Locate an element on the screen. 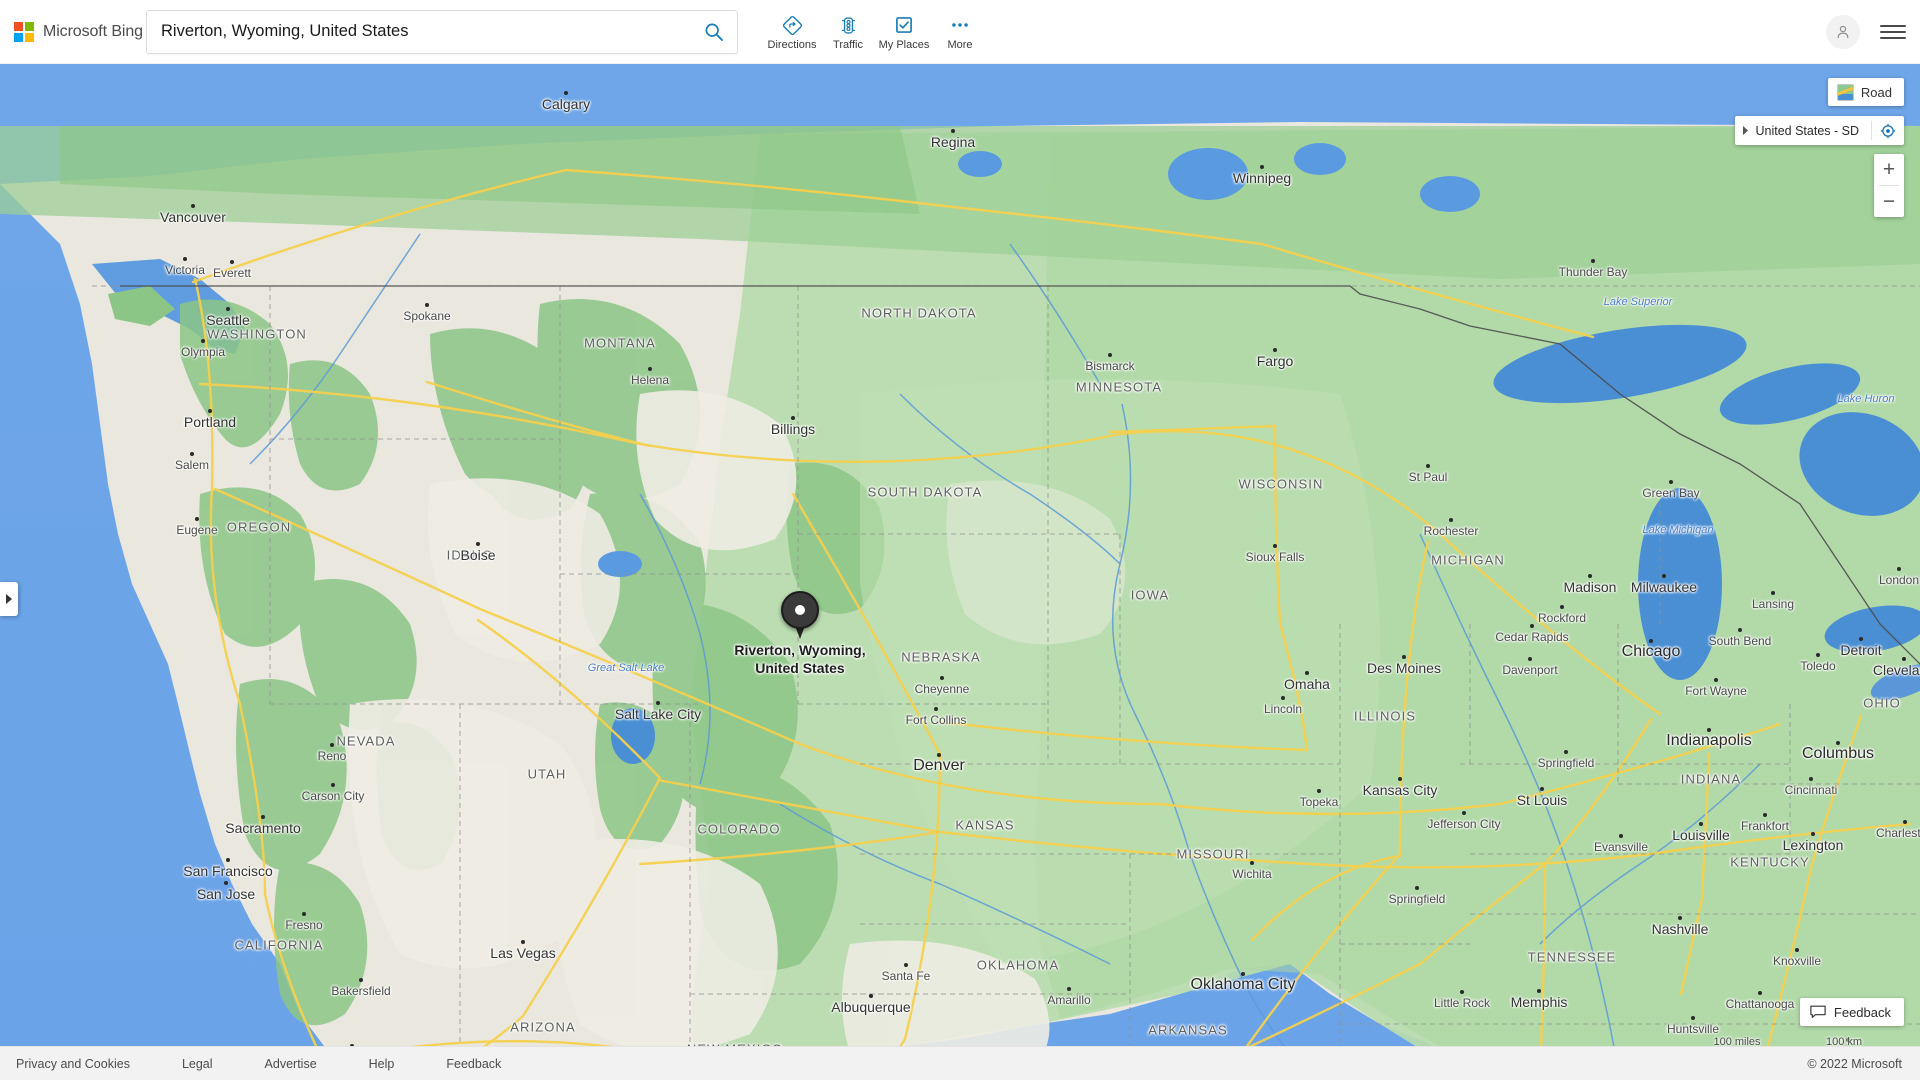  toolbar-item-more: More is located at coordinates (960, 31).